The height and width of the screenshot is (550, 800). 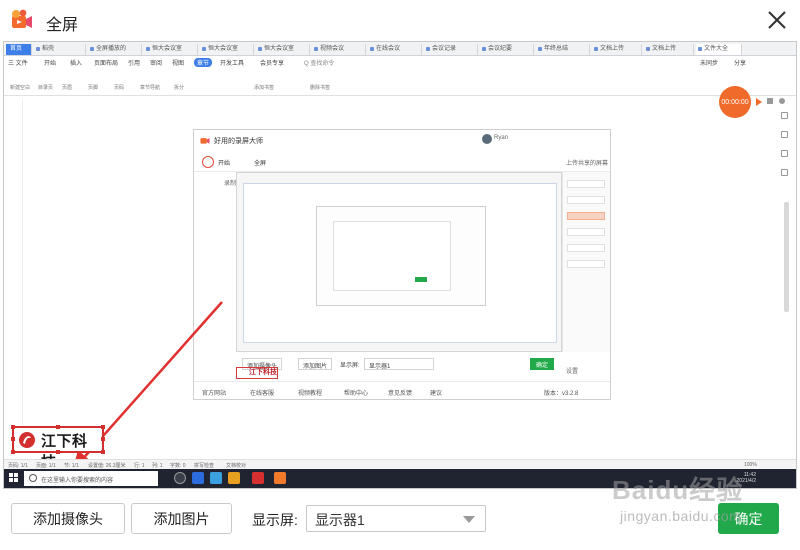 What do you see at coordinates (18, 62) in the screenshot?
I see `menu-item: 三 文件` at bounding box center [18, 62].